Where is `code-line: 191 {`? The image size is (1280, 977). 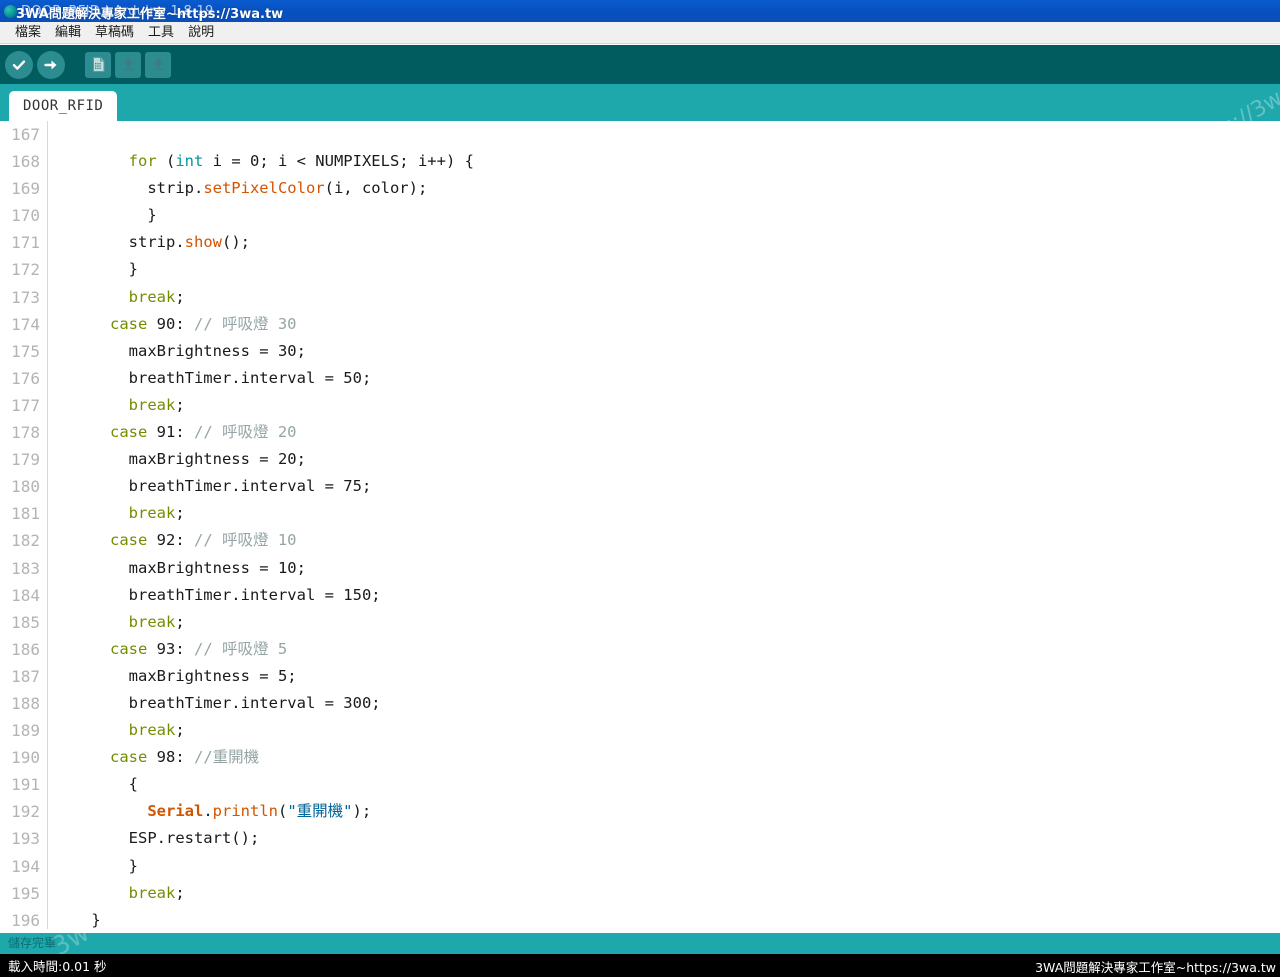 code-line: 191 { is located at coordinates (640, 784).